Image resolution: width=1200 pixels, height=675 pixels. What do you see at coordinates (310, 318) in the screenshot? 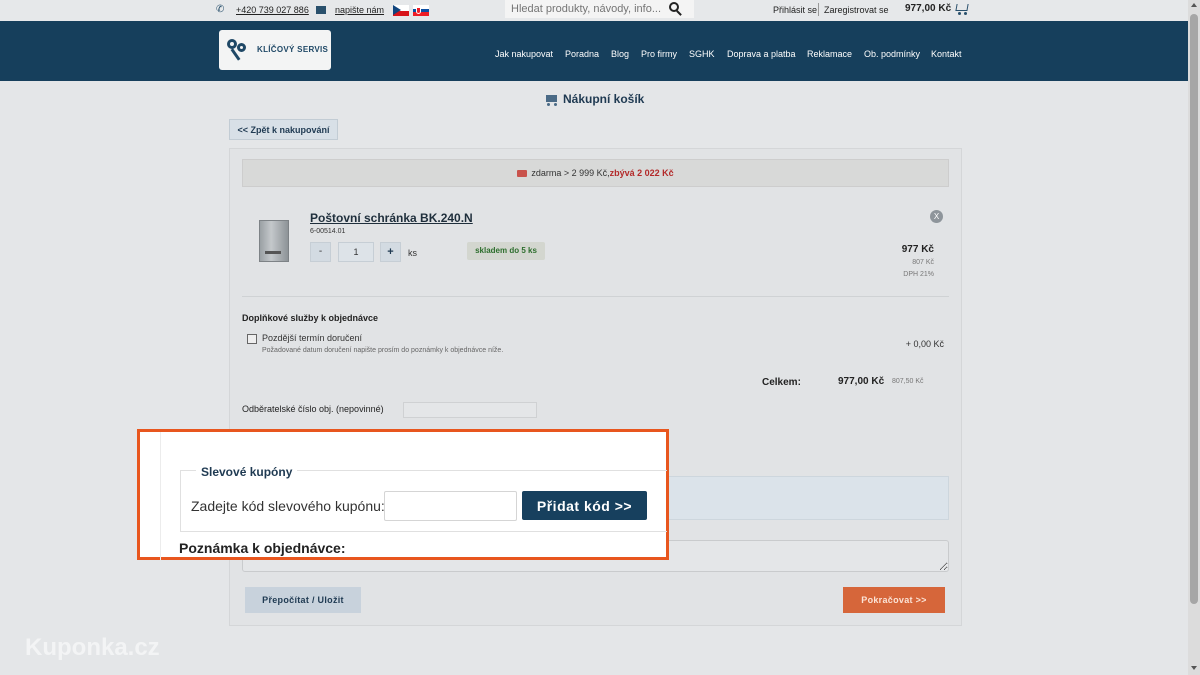
I see `services-title: Doplňkové služby k objednávce` at bounding box center [310, 318].